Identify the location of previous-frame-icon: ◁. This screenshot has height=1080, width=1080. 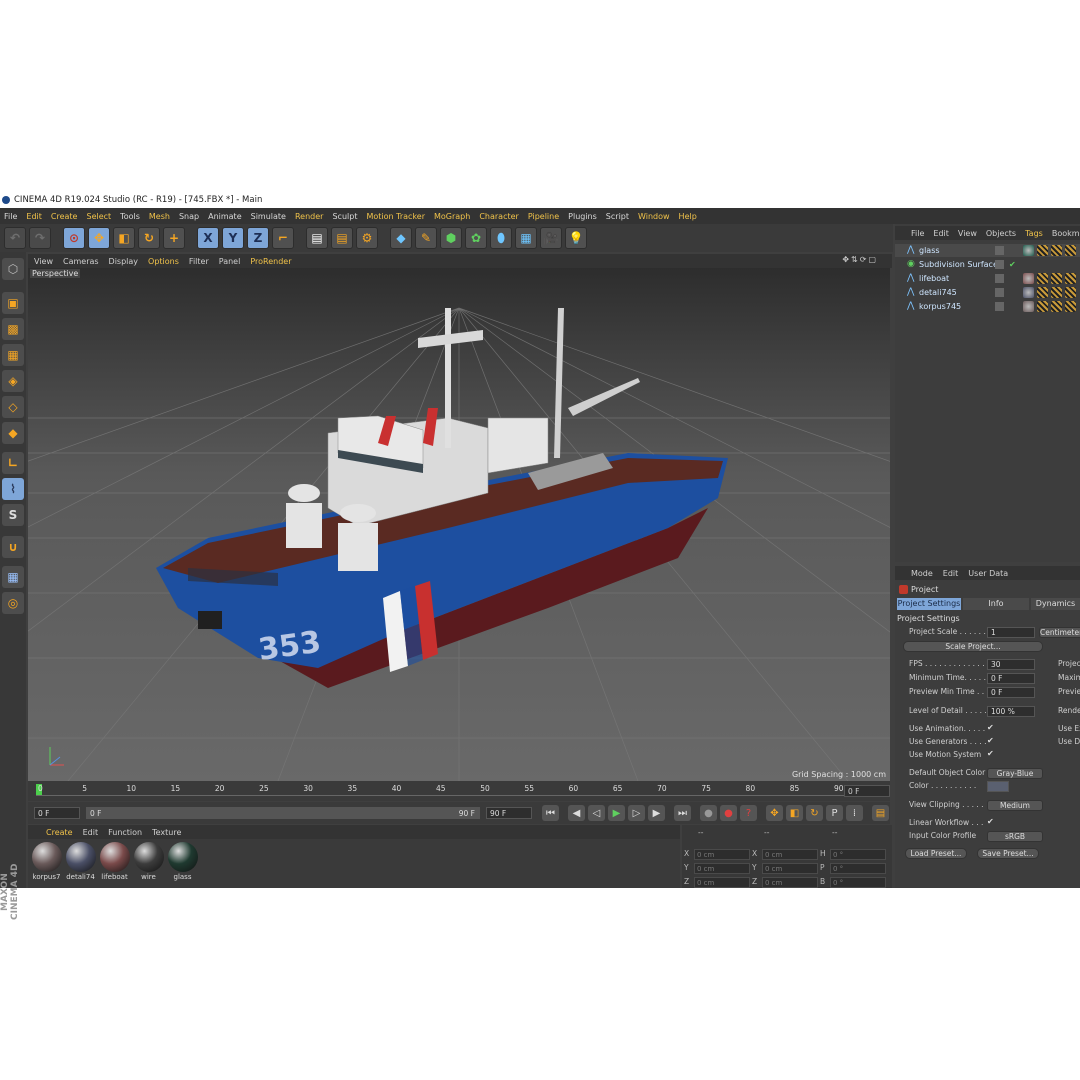
(596, 813).